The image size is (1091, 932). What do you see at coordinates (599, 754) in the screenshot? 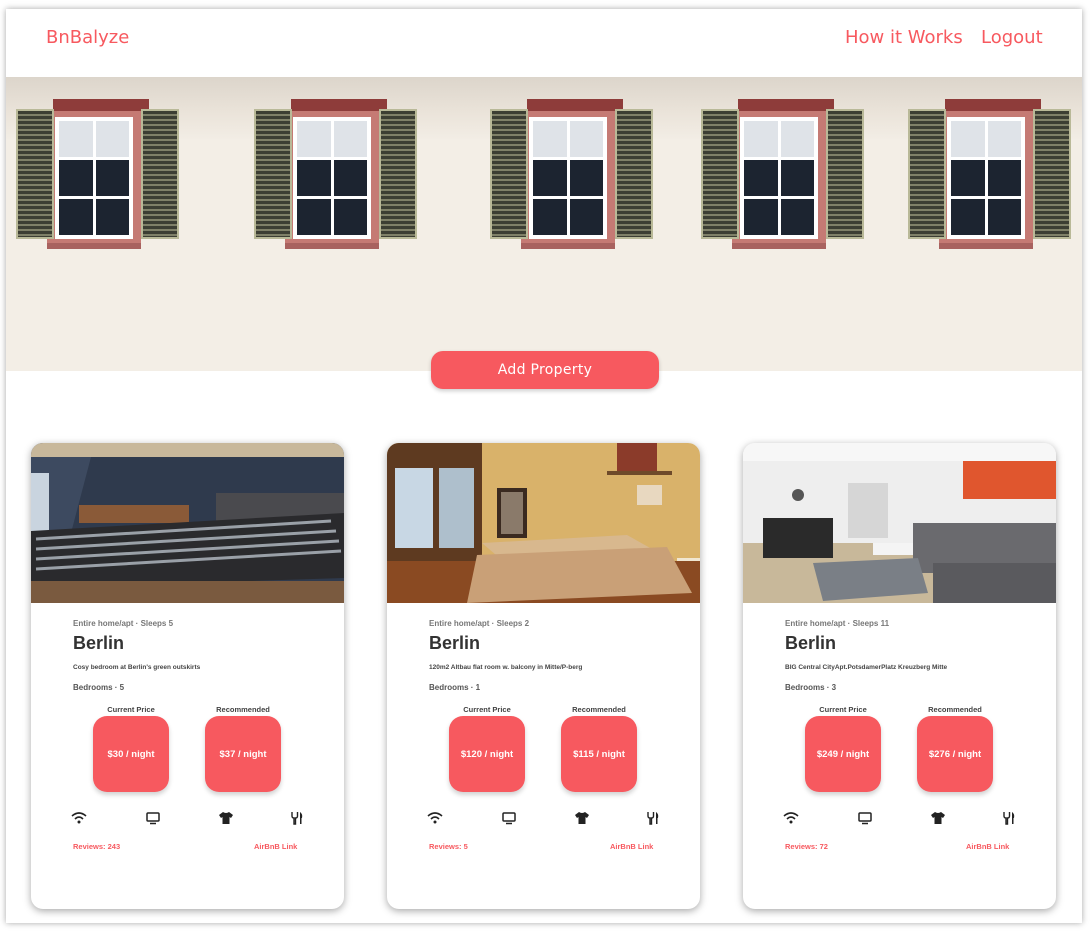
I see `recommended-price-badge: $115 / night` at bounding box center [599, 754].